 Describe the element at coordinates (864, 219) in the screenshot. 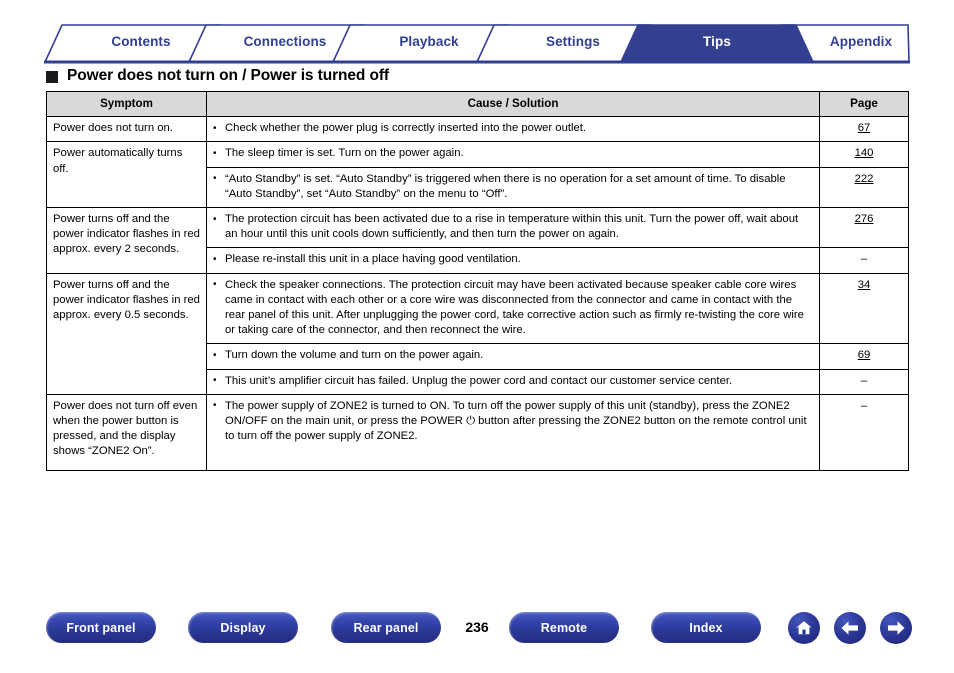

I see `page-link: 276` at that location.